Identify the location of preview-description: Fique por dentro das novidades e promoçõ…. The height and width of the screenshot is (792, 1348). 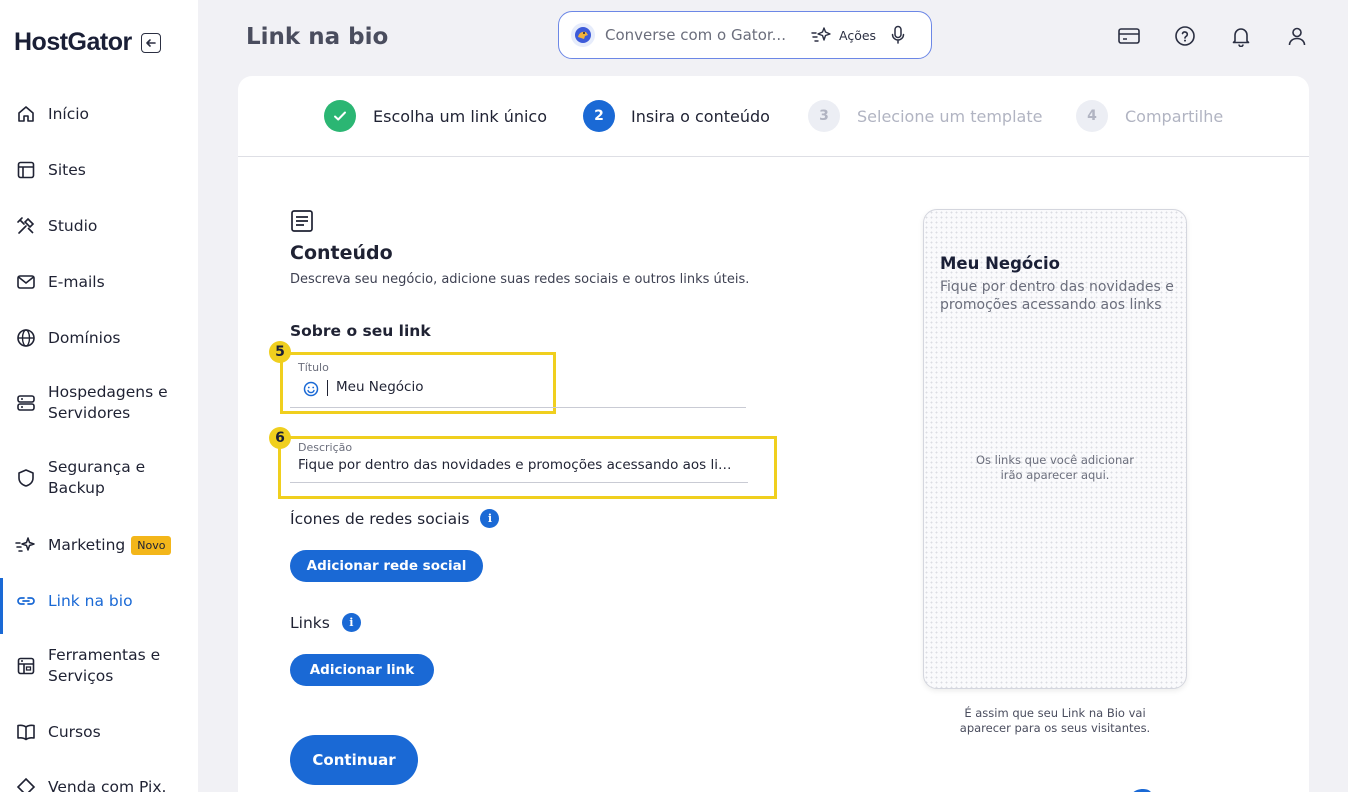
(1057, 296).